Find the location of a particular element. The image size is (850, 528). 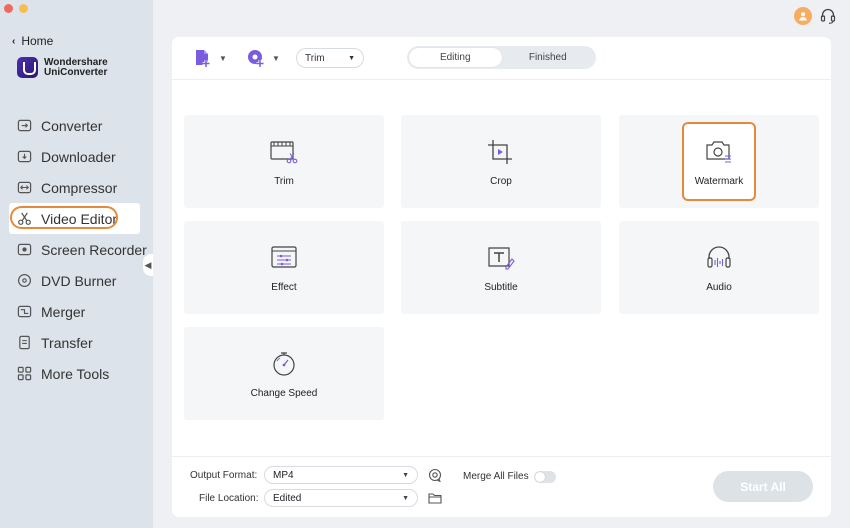

add-media-icon is located at coordinates (256, 58).